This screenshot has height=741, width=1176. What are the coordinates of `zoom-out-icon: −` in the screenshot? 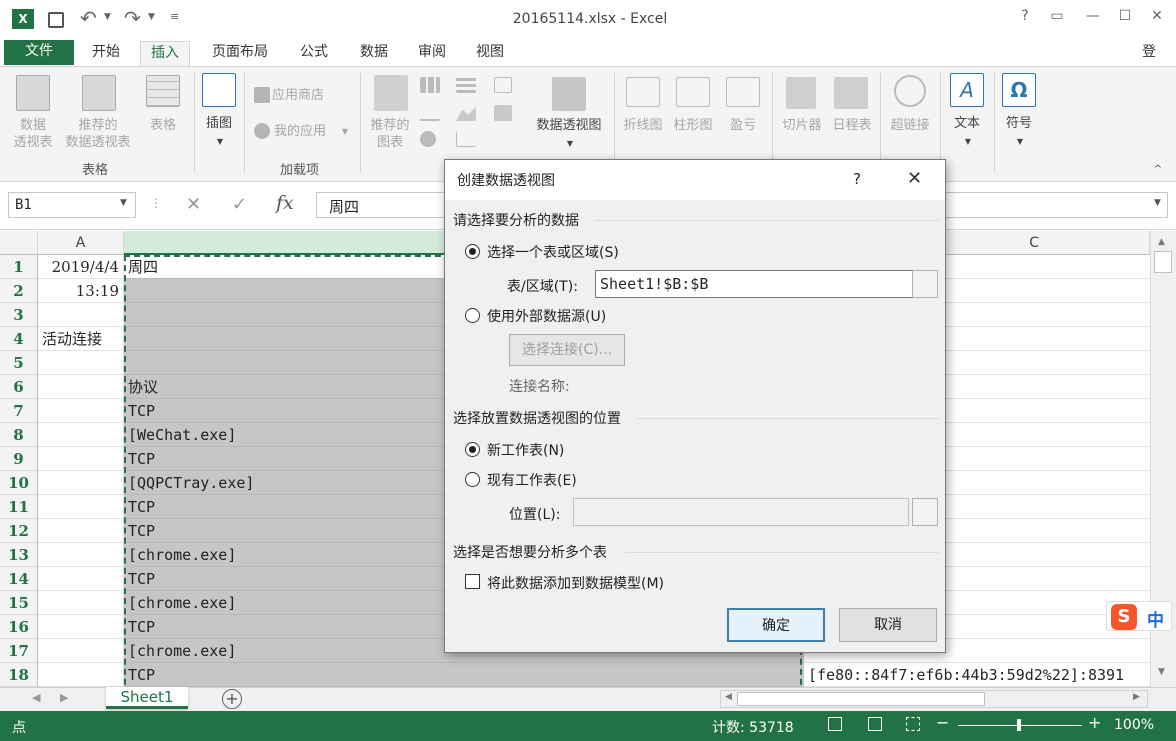 It's located at (942, 722).